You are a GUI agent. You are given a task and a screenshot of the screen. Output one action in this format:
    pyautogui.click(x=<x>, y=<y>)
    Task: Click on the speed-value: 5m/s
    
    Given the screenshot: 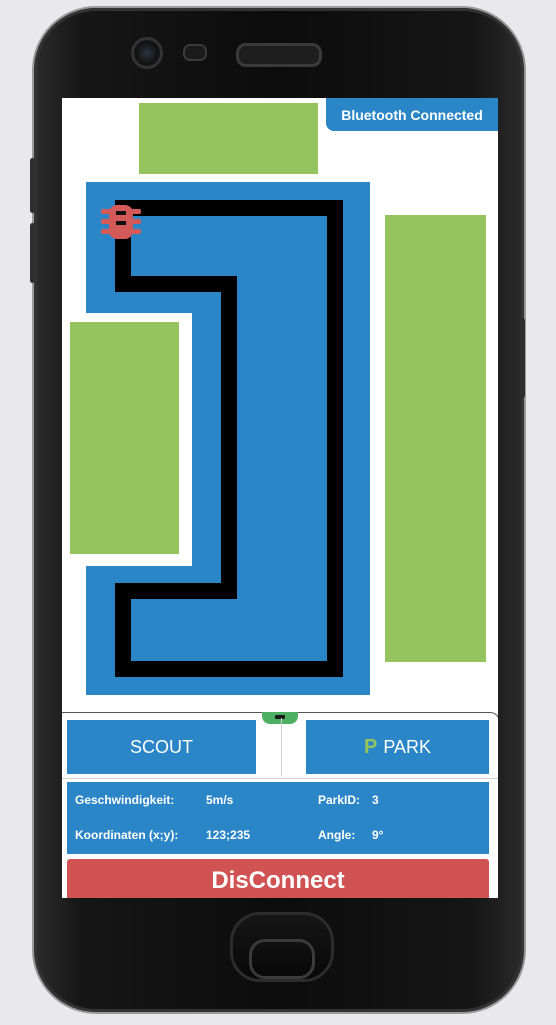 What is the action you would take?
    pyautogui.click(x=220, y=800)
    